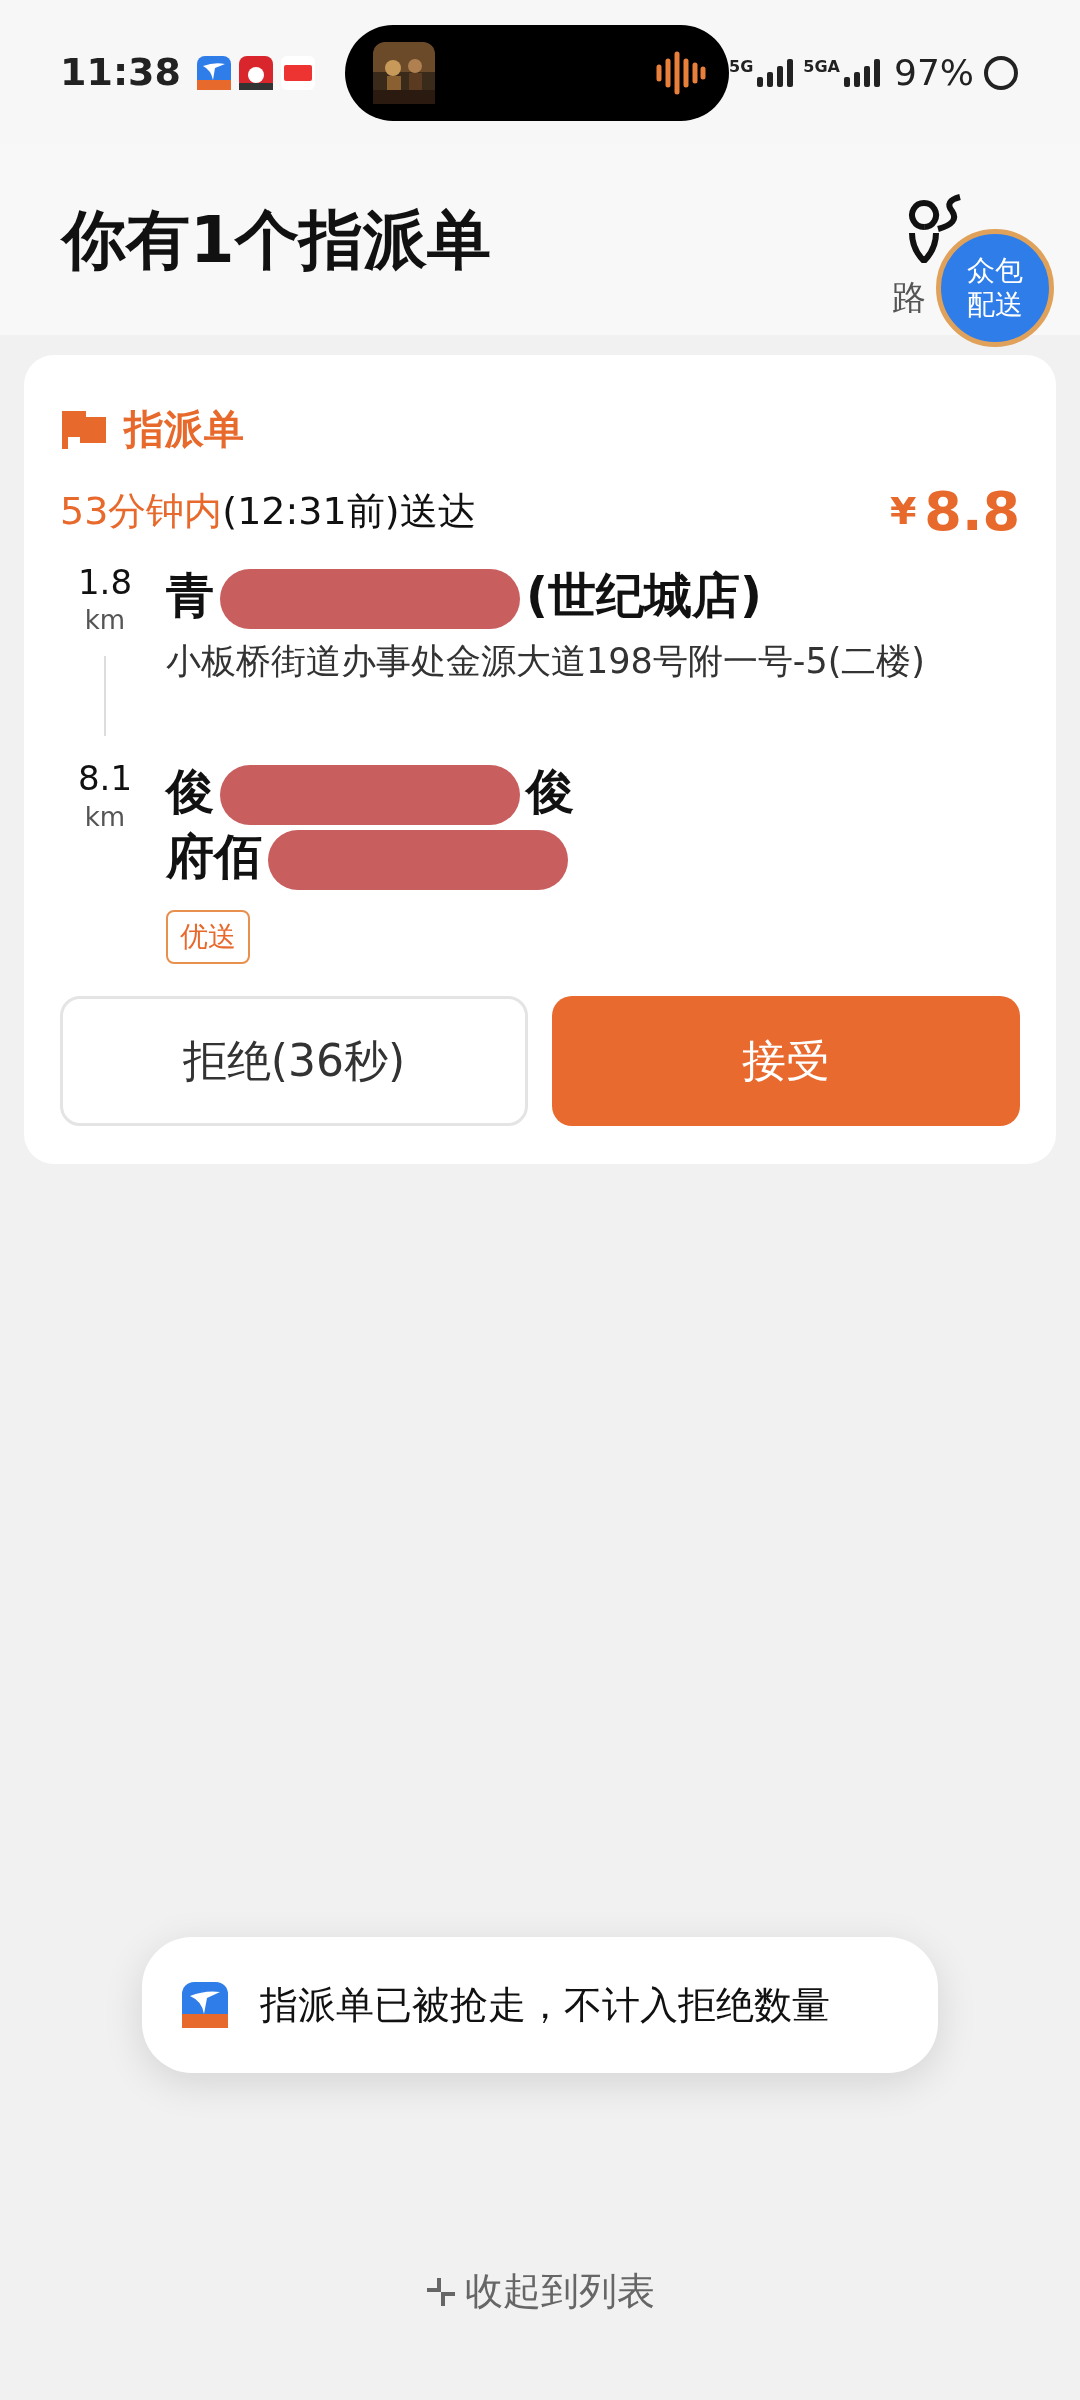 Image resolution: width=1080 pixels, height=2400 pixels. Describe the element at coordinates (214, 856) in the screenshot. I see `store-name-text: 府佰` at that location.